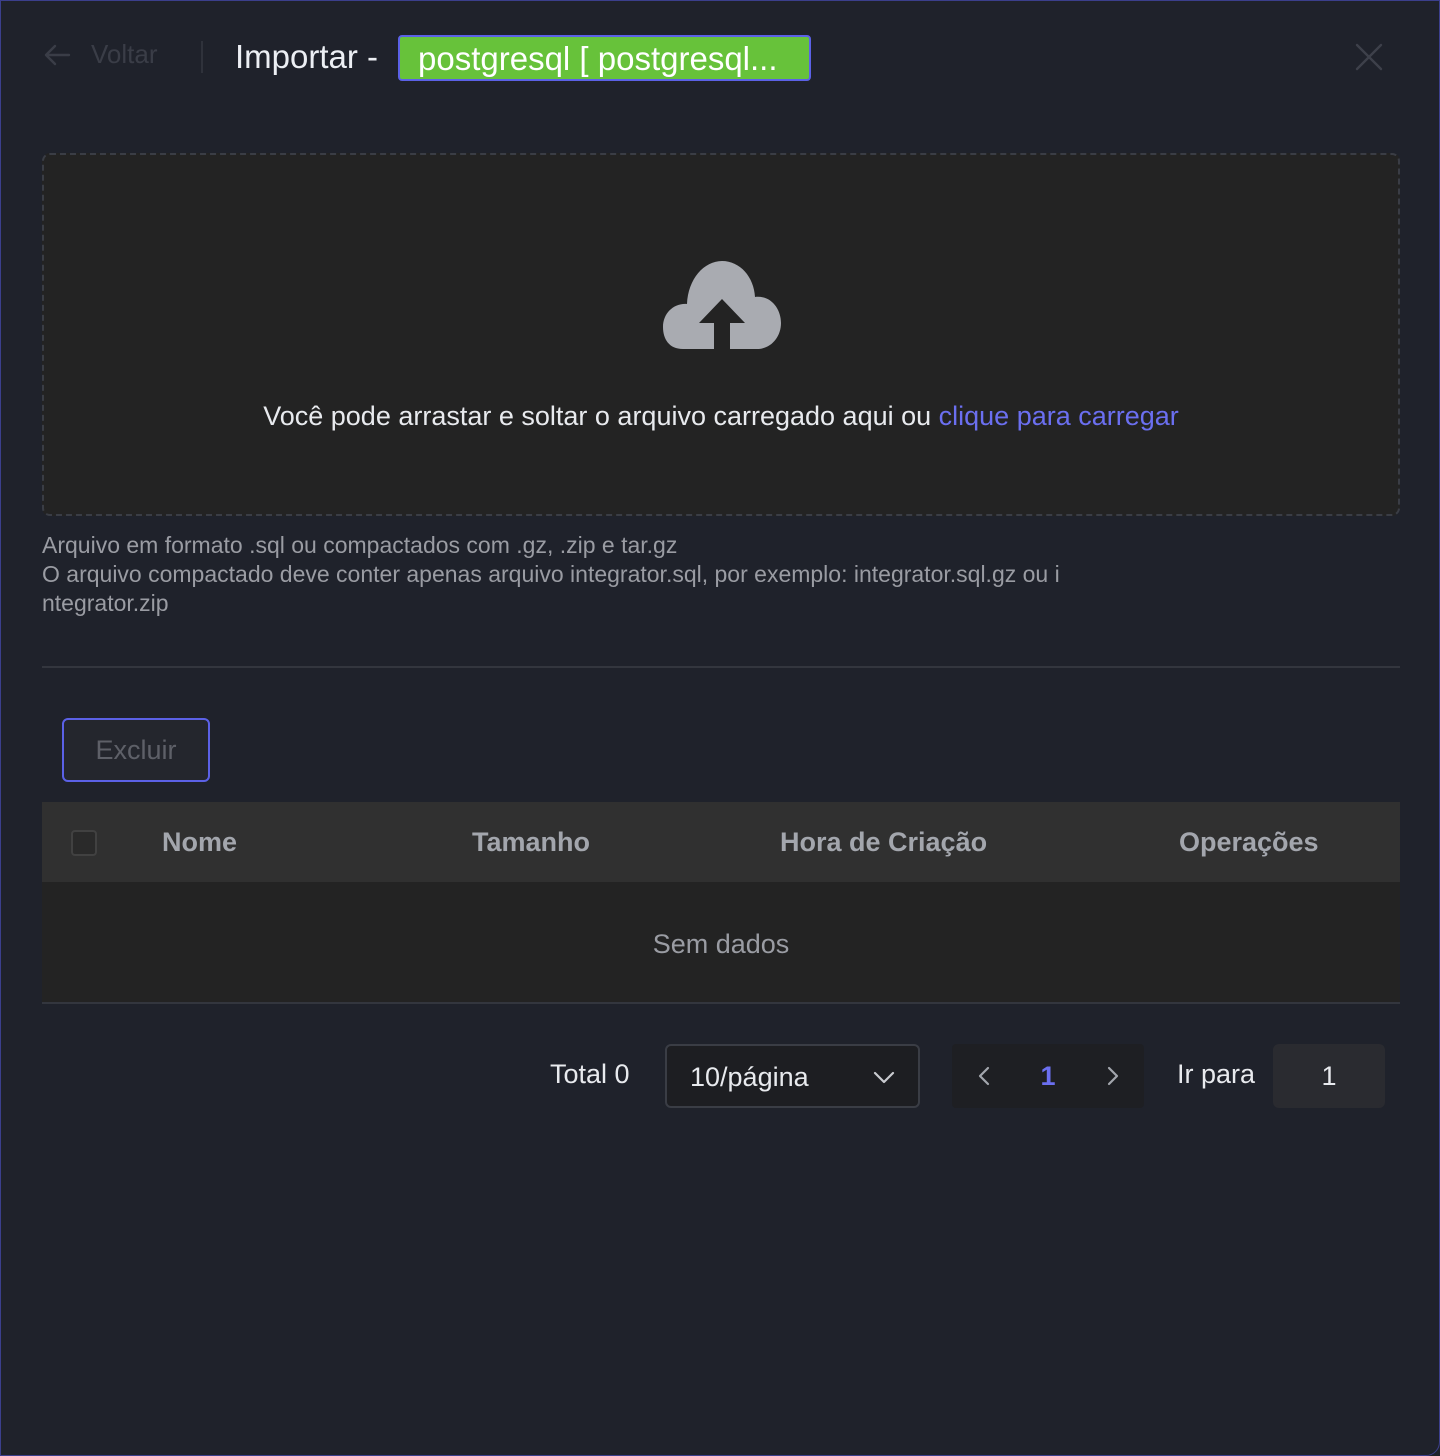 The image size is (1440, 1456). Describe the element at coordinates (722, 304) in the screenshot. I see `upload-cloud-icon` at that location.